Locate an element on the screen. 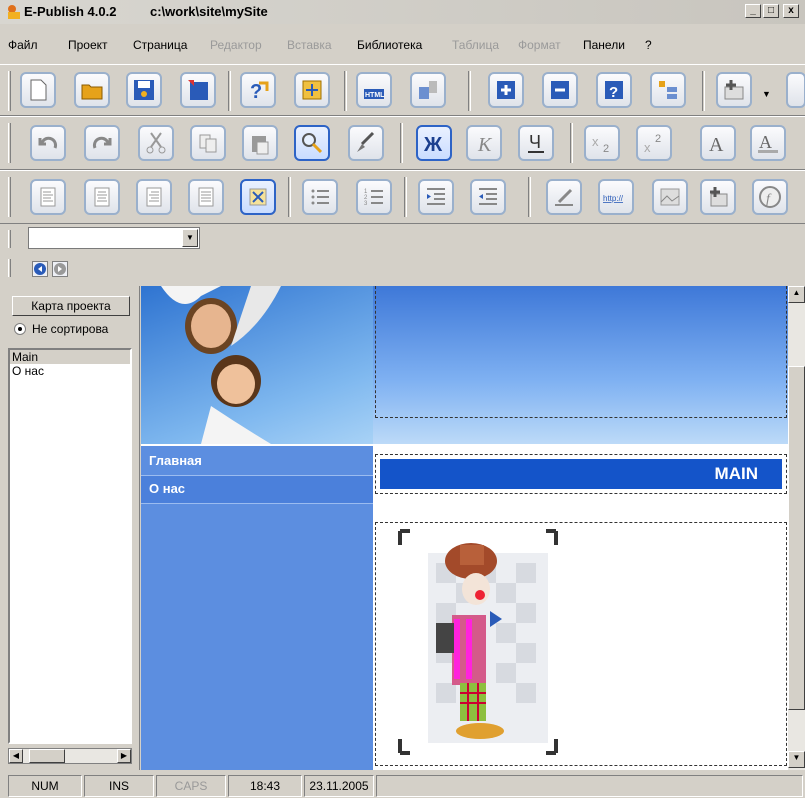 The height and width of the screenshot is (798, 805). svg-text: Ж is located at coordinates (433, 145).